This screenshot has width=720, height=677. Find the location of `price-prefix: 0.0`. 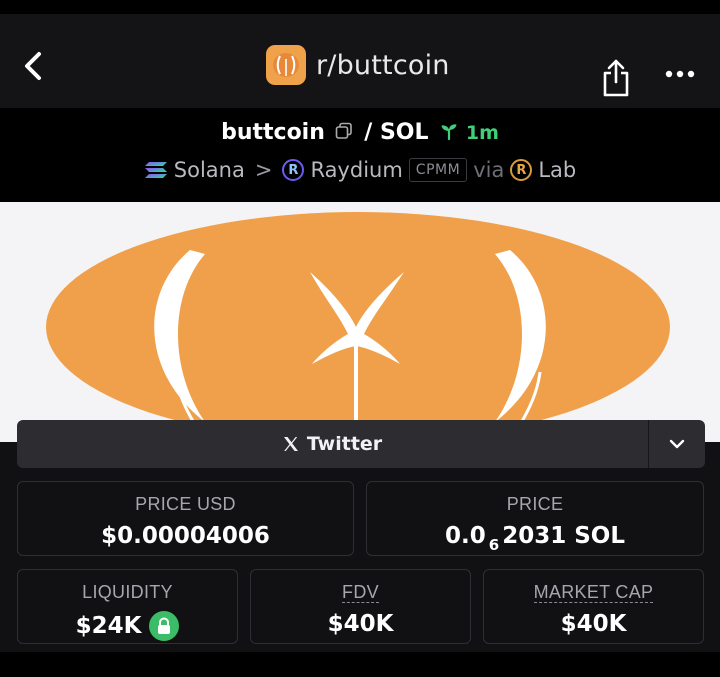

price-prefix: 0.0 is located at coordinates (465, 536).